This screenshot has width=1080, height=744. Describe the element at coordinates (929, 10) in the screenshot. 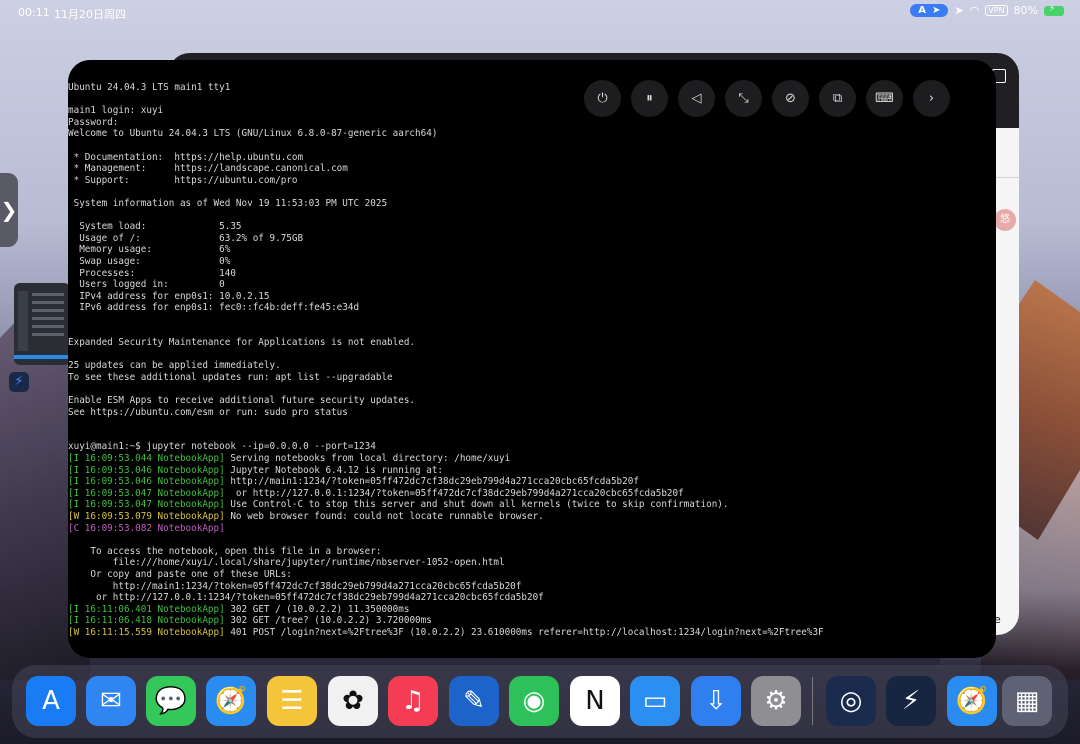

I see `navigation-pill: A ➤` at that location.